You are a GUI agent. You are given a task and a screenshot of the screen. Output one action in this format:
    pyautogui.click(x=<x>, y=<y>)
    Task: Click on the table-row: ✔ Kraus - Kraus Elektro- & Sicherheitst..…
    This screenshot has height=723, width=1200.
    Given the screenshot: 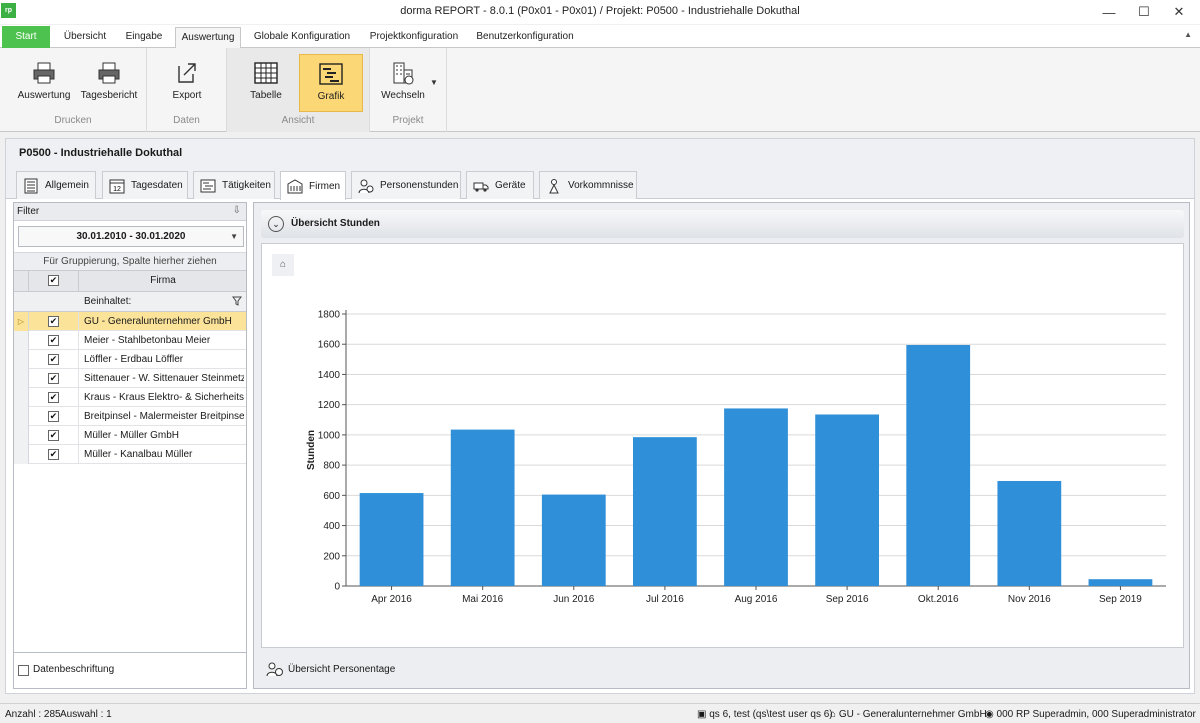 What is the action you would take?
    pyautogui.click(x=130, y=397)
    